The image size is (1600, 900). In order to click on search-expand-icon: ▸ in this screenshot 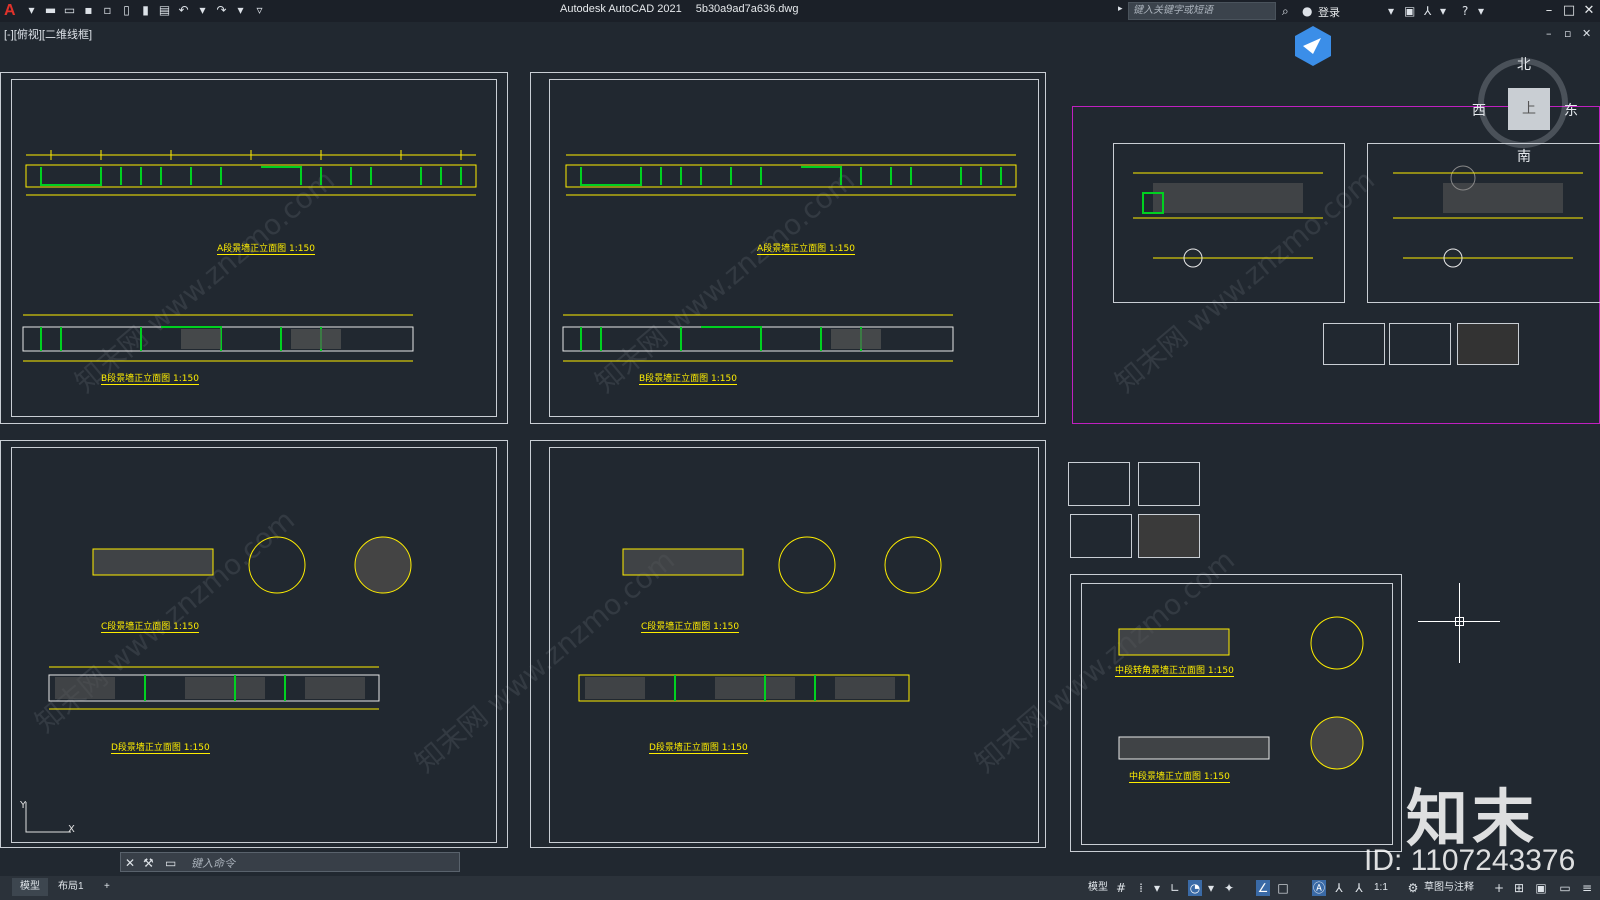, I will do `click(1120, 9)`.